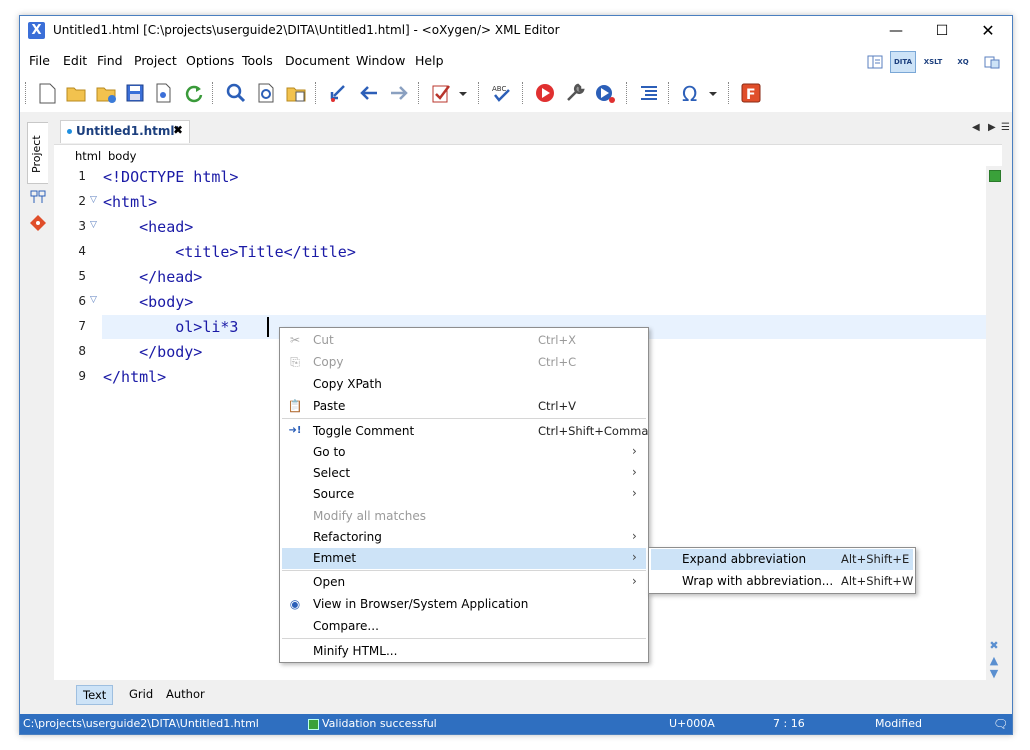 The height and width of the screenshot is (750, 1030). Describe the element at coordinates (82, 301) in the screenshot. I see `line-number: 6` at that location.